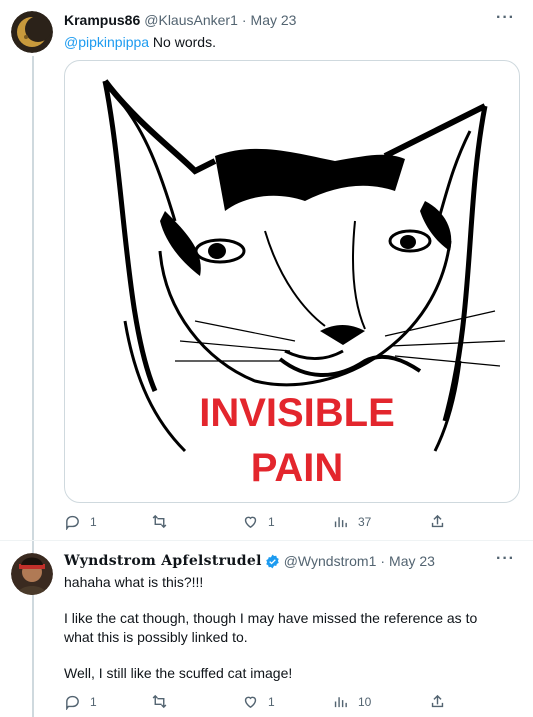 Image resolution: width=533 pixels, height=717 pixels. What do you see at coordinates (365, 521) in the screenshot?
I see `view-count: 37` at bounding box center [365, 521].